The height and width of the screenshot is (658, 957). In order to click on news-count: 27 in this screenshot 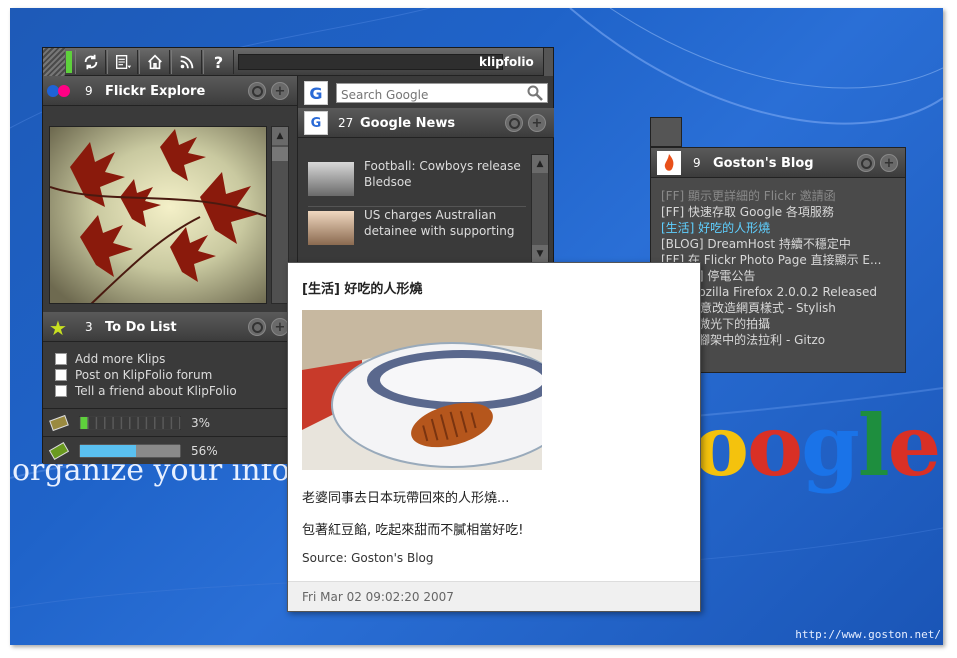, I will do `click(346, 123)`.